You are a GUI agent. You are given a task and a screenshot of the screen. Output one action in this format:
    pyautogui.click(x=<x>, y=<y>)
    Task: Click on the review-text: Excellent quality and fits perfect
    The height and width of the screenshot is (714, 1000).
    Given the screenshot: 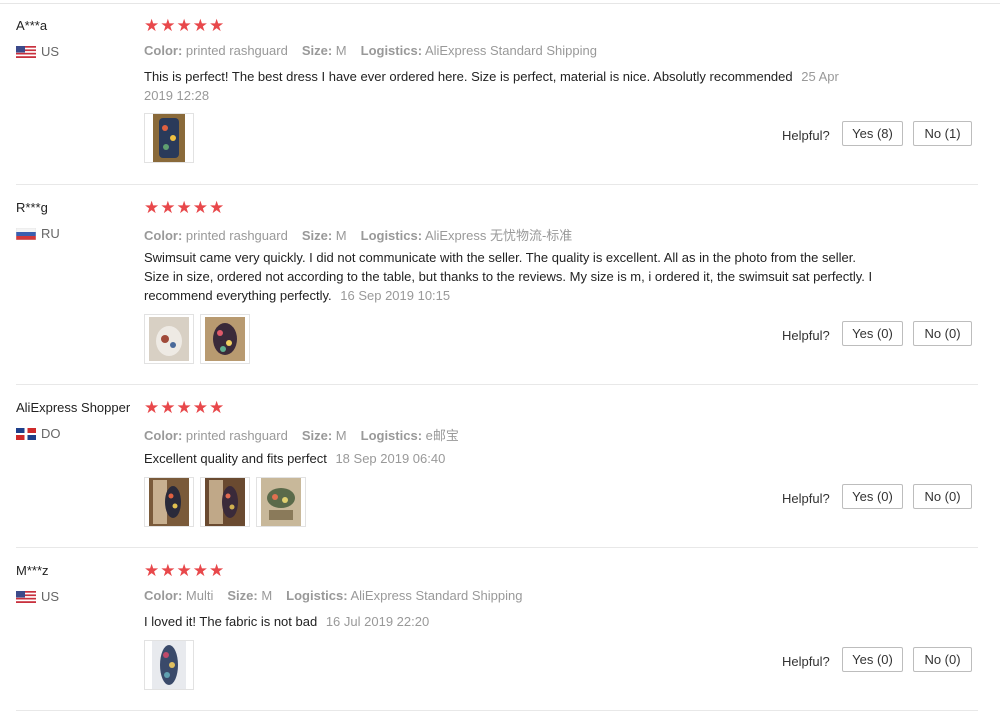 What is the action you would take?
    pyautogui.click(x=235, y=458)
    